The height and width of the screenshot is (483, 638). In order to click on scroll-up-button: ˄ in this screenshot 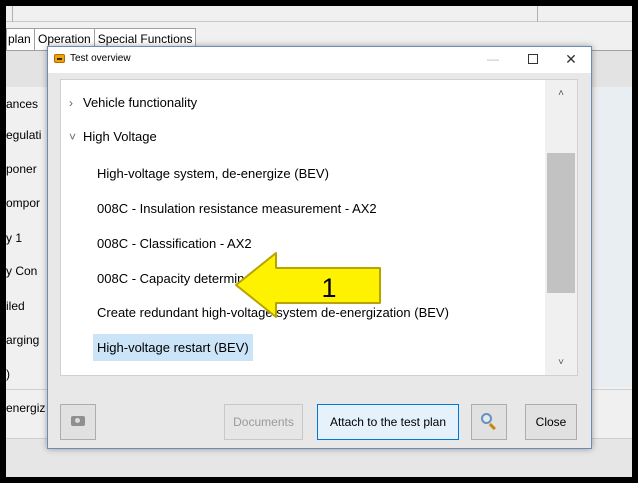, I will do `click(561, 94)`.